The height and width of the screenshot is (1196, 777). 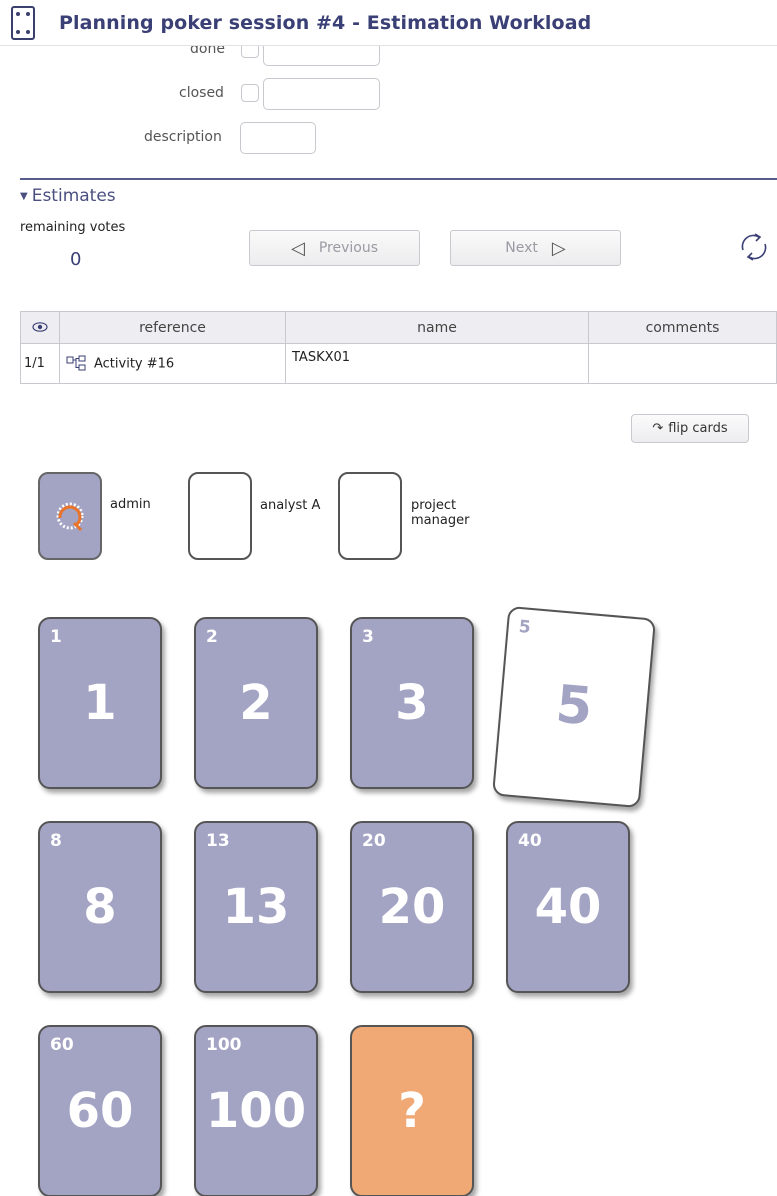 I want to click on participant-name: analyst A, so click(x=290, y=505).